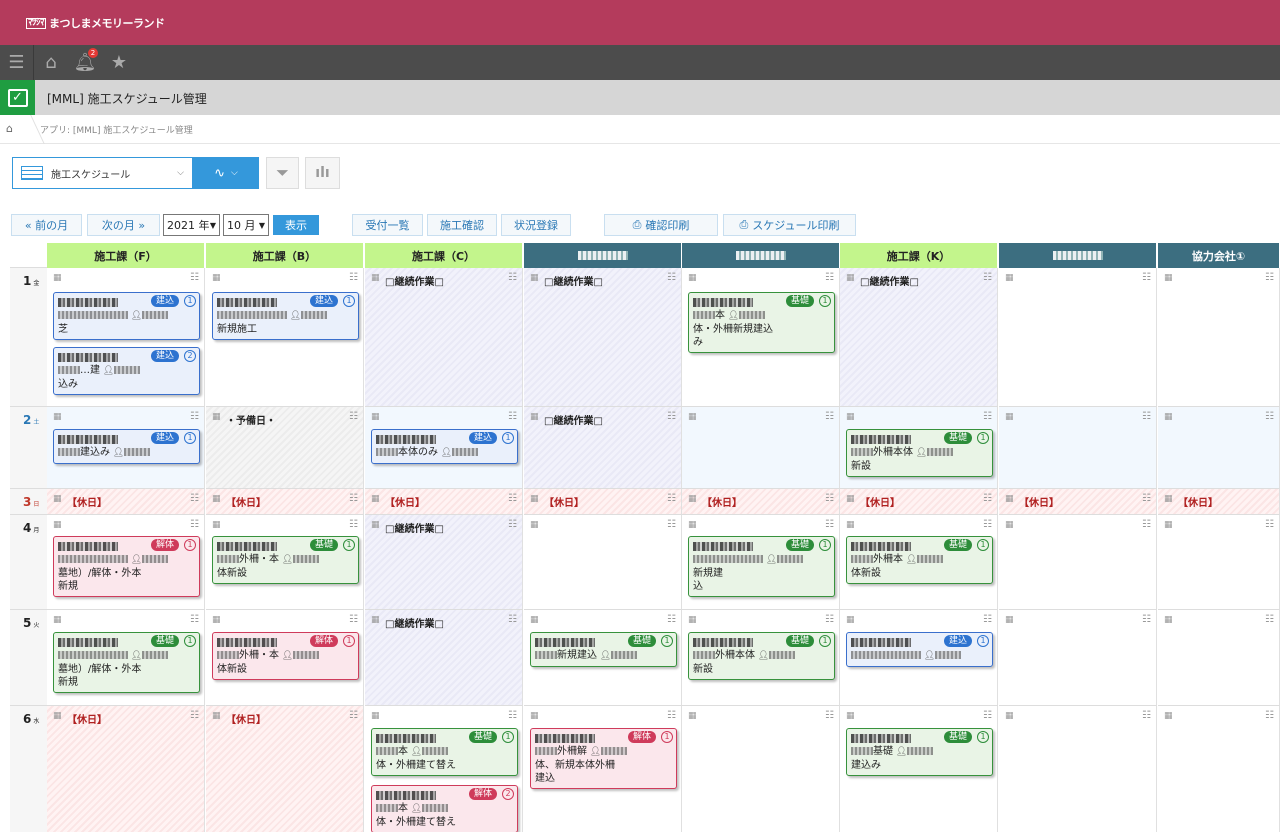 This screenshot has height=832, width=1280. Describe the element at coordinates (226, 173) in the screenshot. I see `graph-view-button: ∿ ⌵` at that location.